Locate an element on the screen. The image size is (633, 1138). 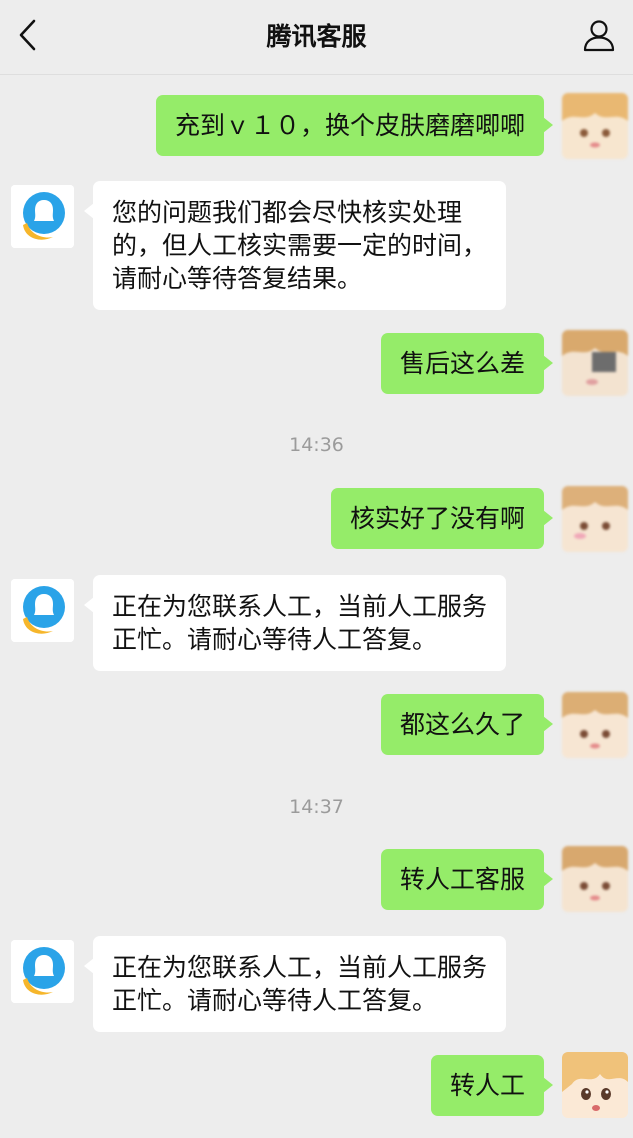
person-icon is located at coordinates (599, 37).